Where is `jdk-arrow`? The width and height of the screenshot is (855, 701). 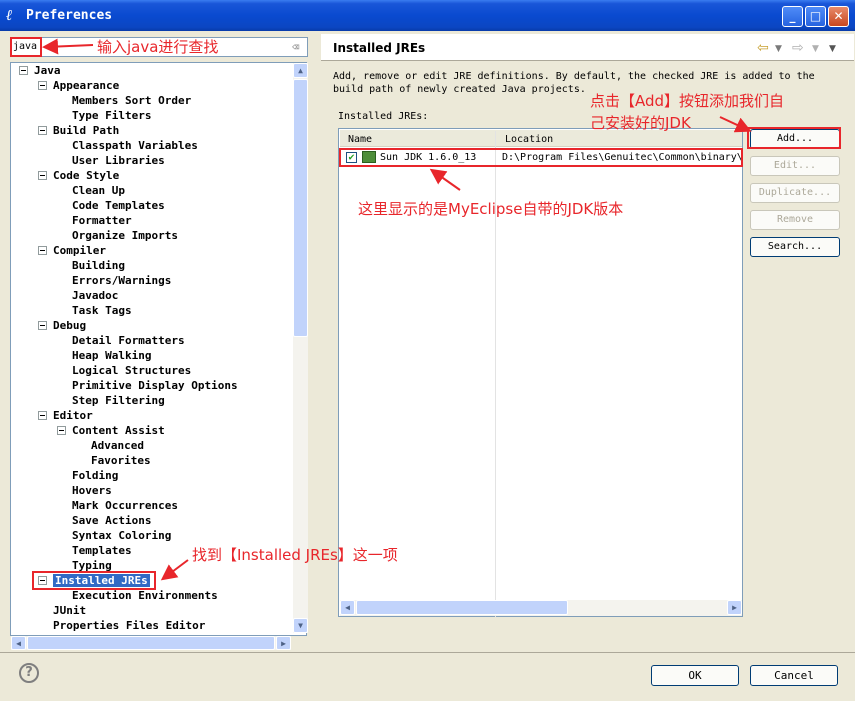 jdk-arrow is located at coordinates (445, 179).